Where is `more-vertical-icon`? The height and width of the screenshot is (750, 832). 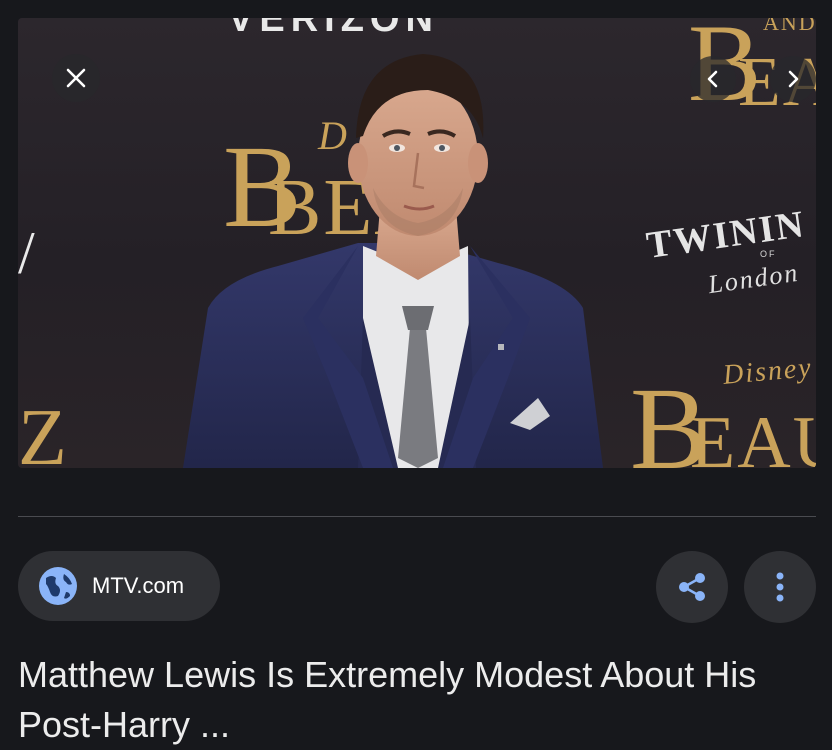 more-vertical-icon is located at coordinates (780, 587).